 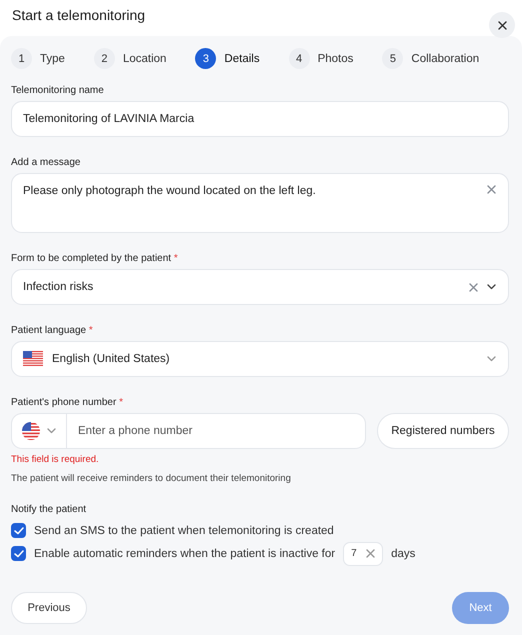 I want to click on days-input: 7, so click(x=363, y=554).